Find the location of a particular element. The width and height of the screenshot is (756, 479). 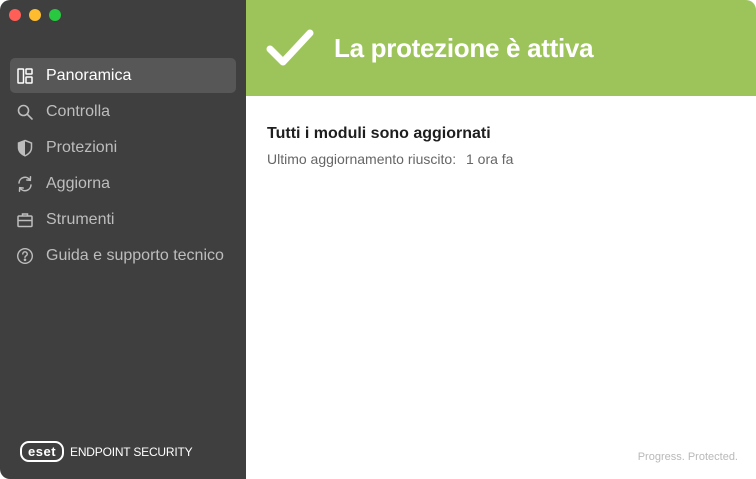

product-name: ENDPOINT SECURITY is located at coordinates (131, 451).